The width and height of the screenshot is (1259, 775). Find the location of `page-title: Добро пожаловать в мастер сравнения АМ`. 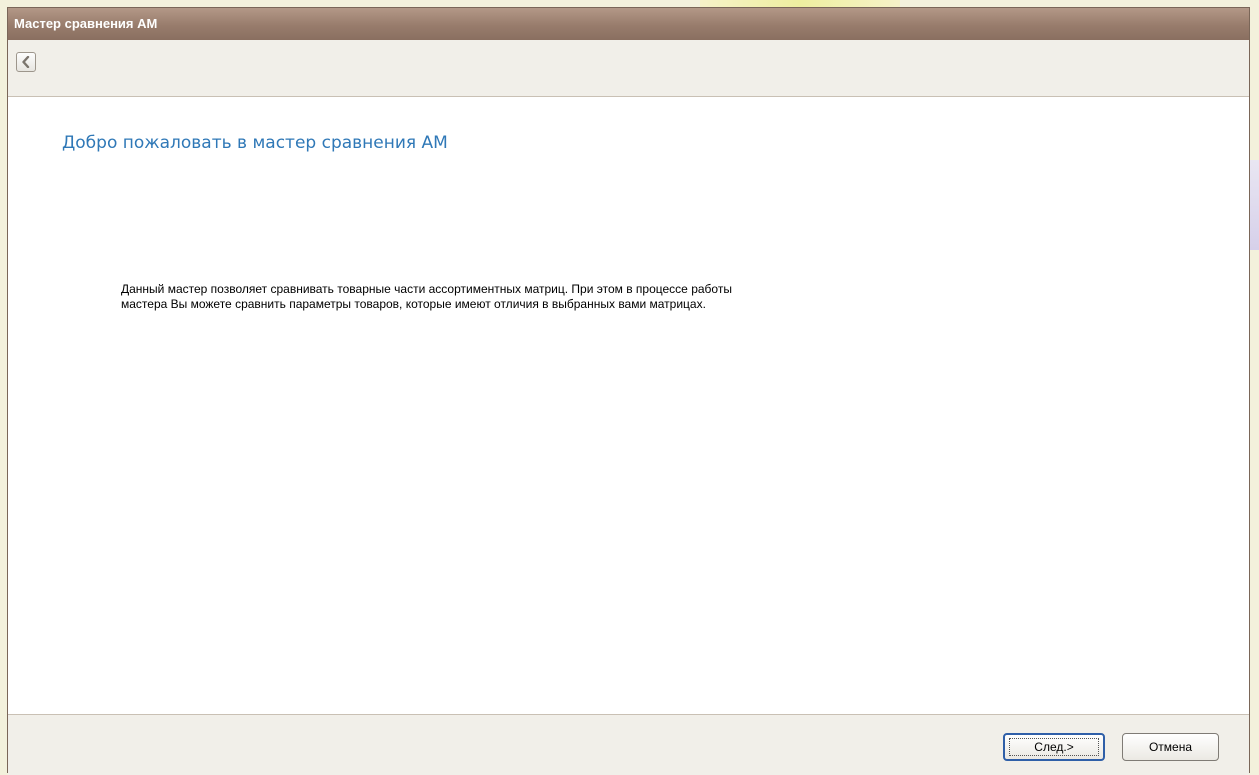

page-title: Добро пожаловать в мастер сравнения АМ is located at coordinates (255, 143).